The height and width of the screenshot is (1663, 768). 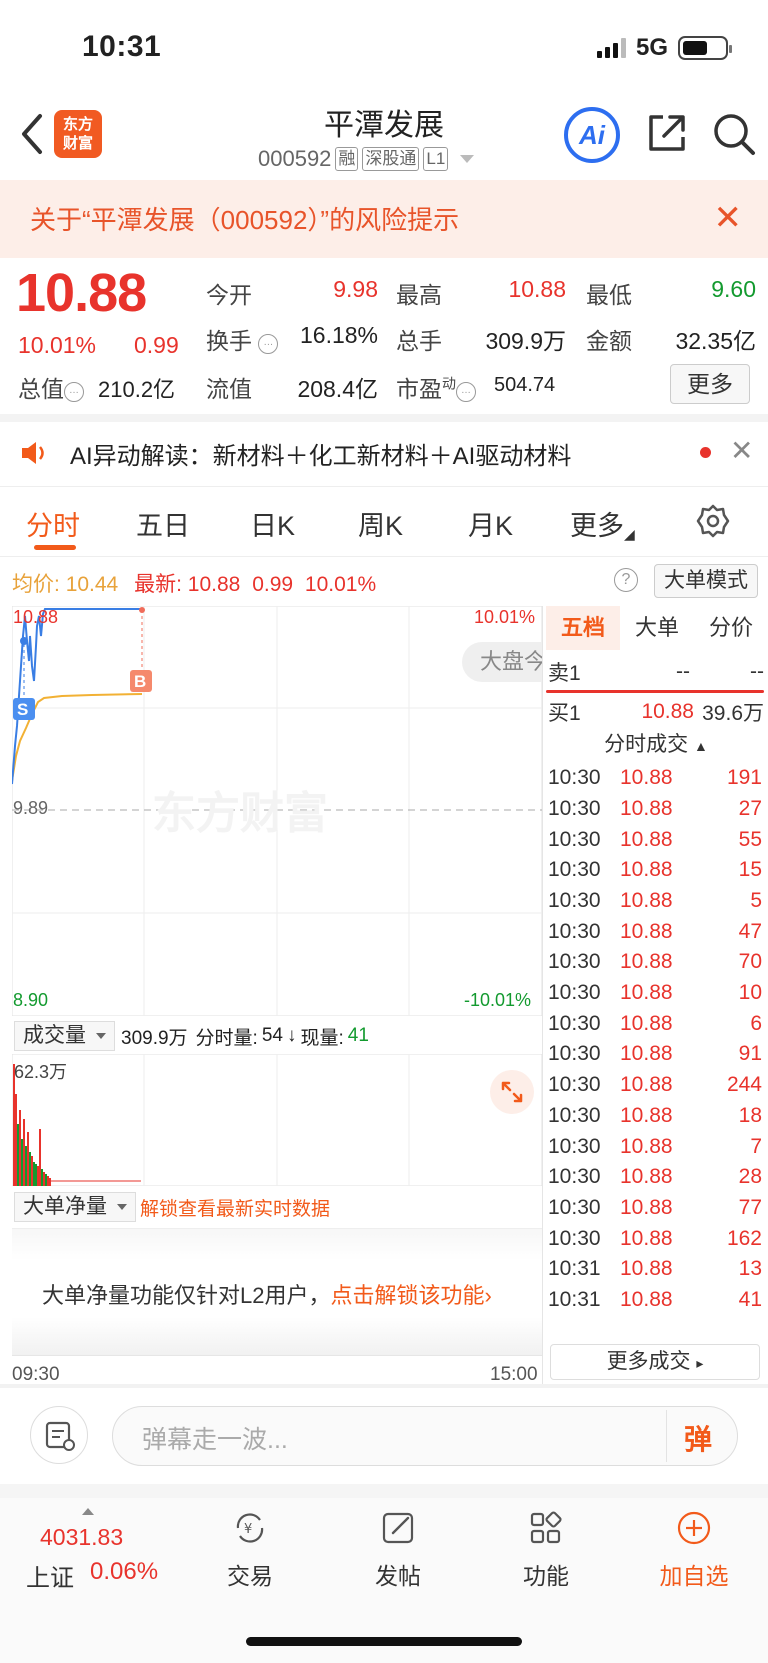 I want to click on value-market-cap: 210.2亿, so click(x=137, y=389).